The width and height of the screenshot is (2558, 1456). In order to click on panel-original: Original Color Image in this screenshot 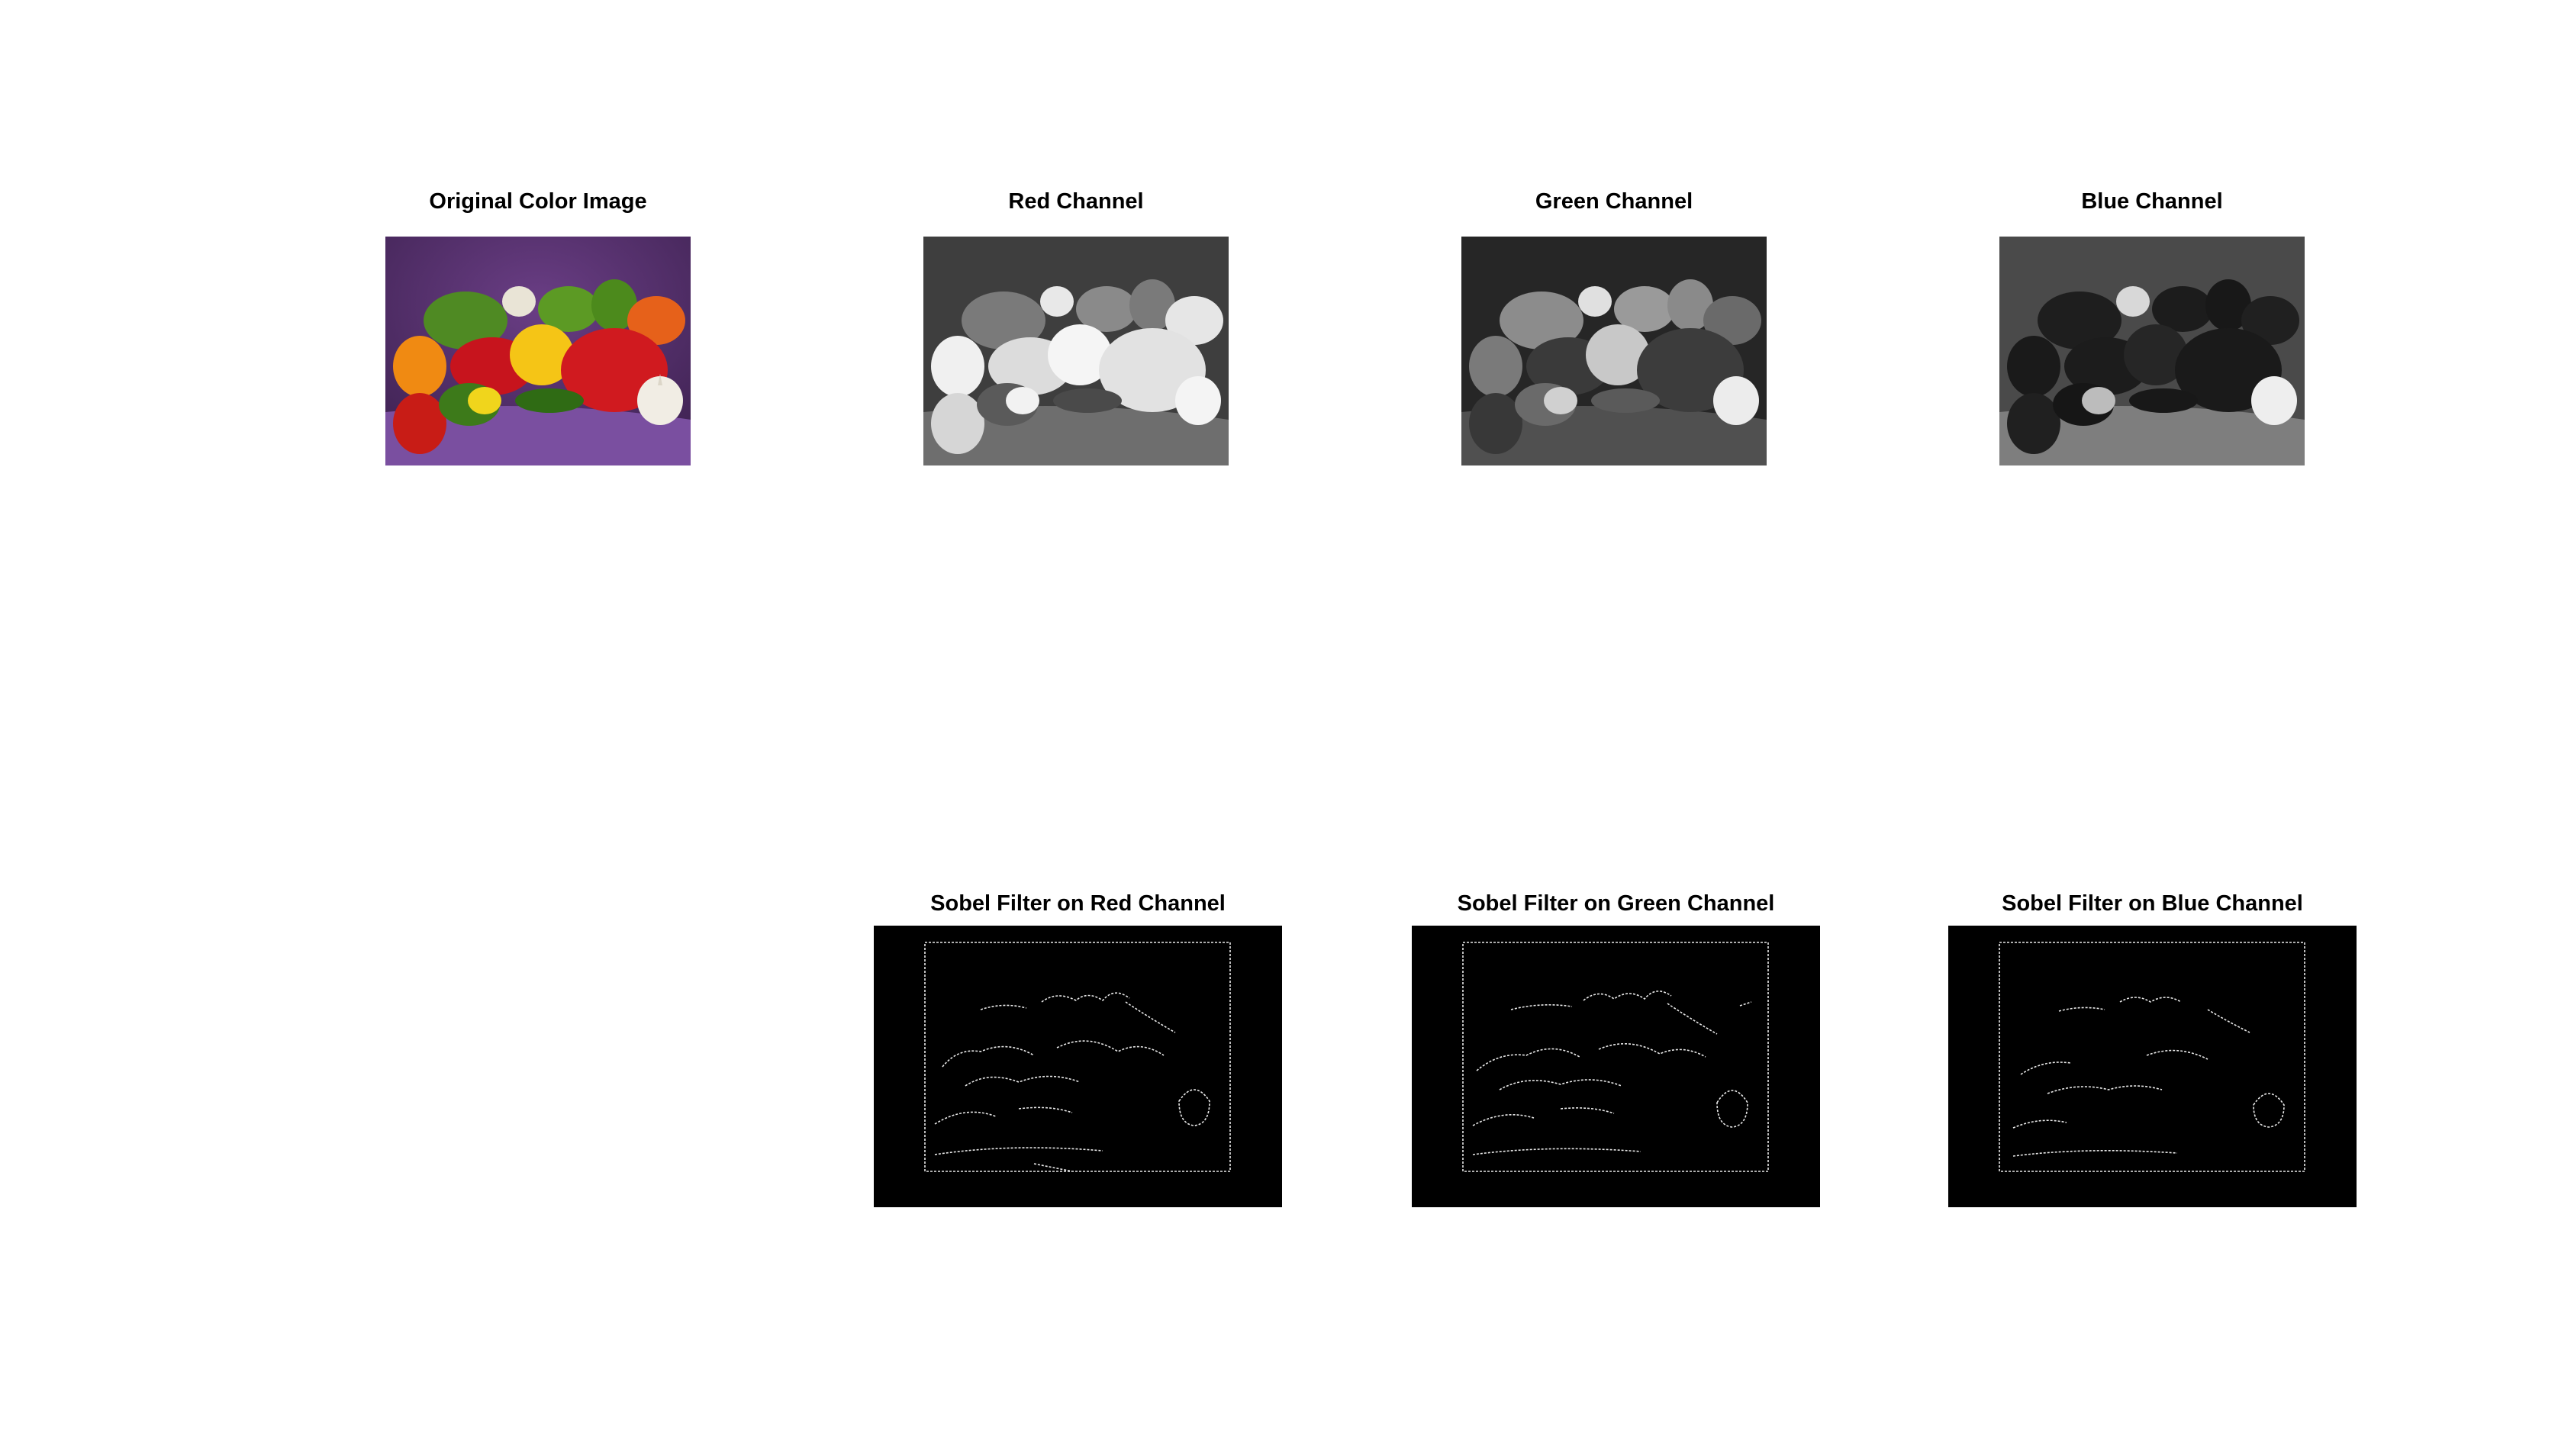, I will do `click(538, 327)`.